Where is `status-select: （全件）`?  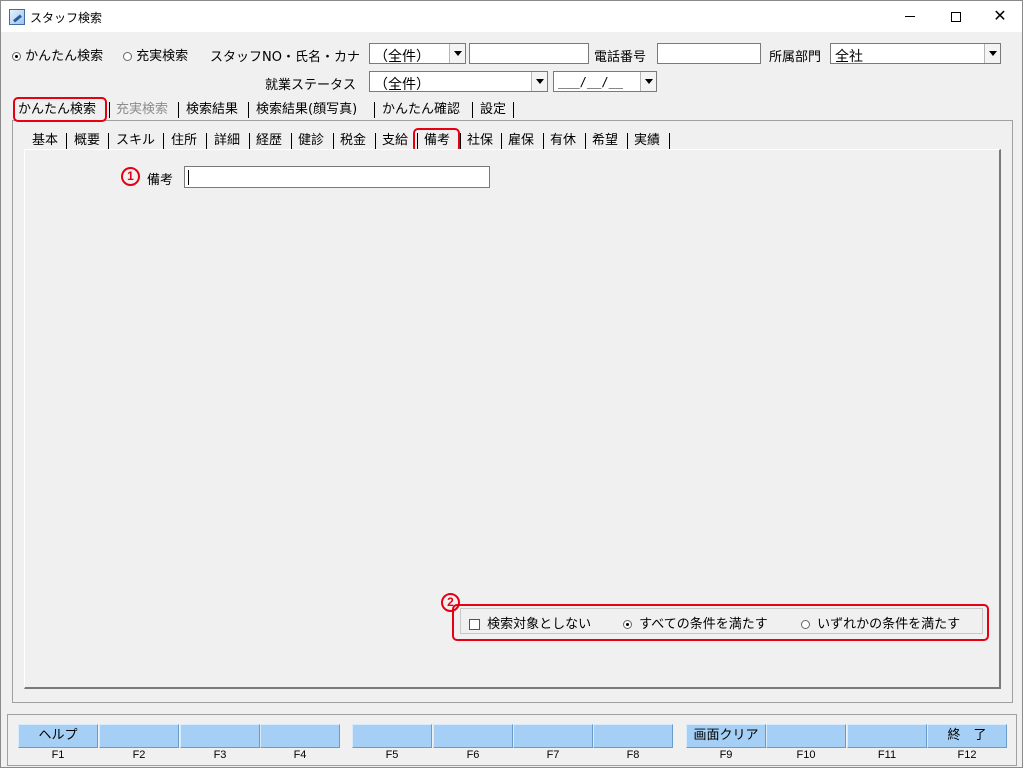
status-select: （全件） is located at coordinates (458, 82).